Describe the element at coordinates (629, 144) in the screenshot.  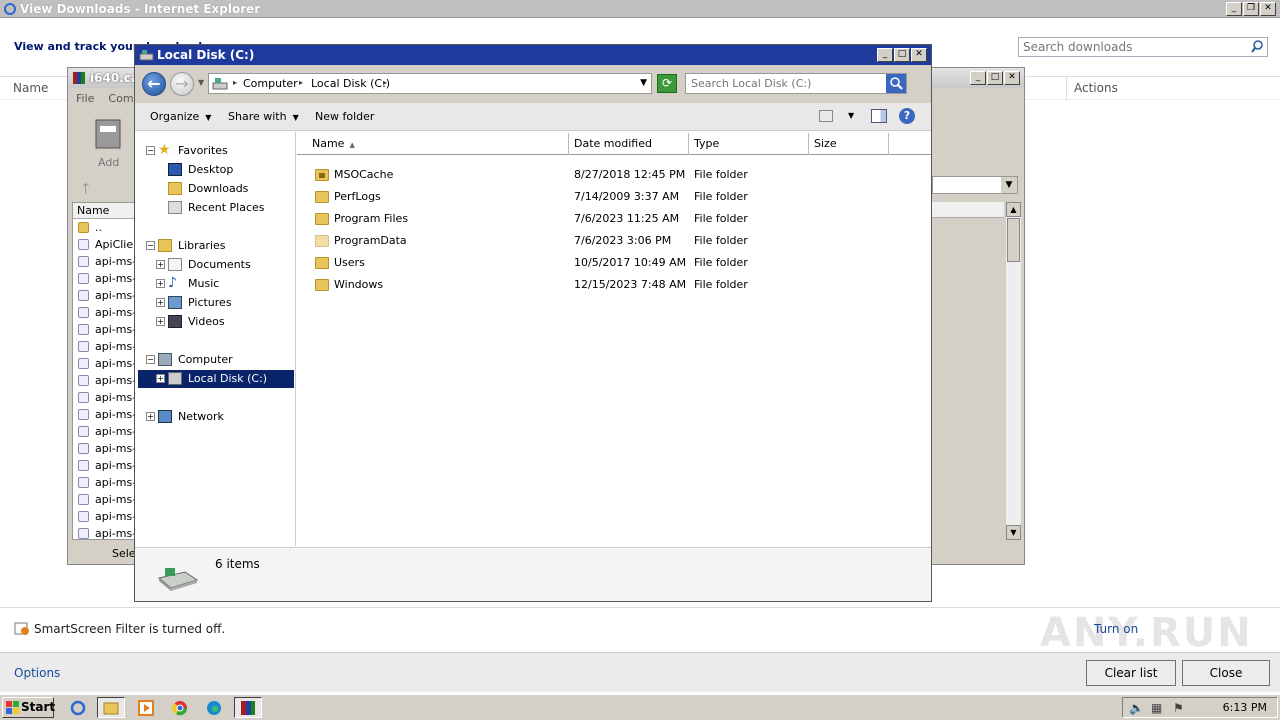
I see `column-header-date-modified: Date modified` at that location.